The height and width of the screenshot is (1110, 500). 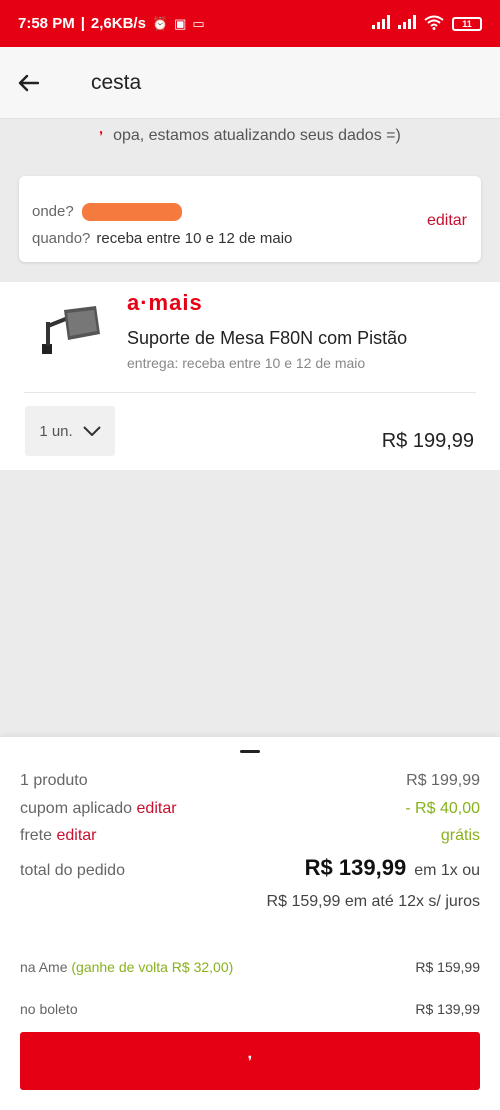 I want to click on back-button, so click(x=28, y=83).